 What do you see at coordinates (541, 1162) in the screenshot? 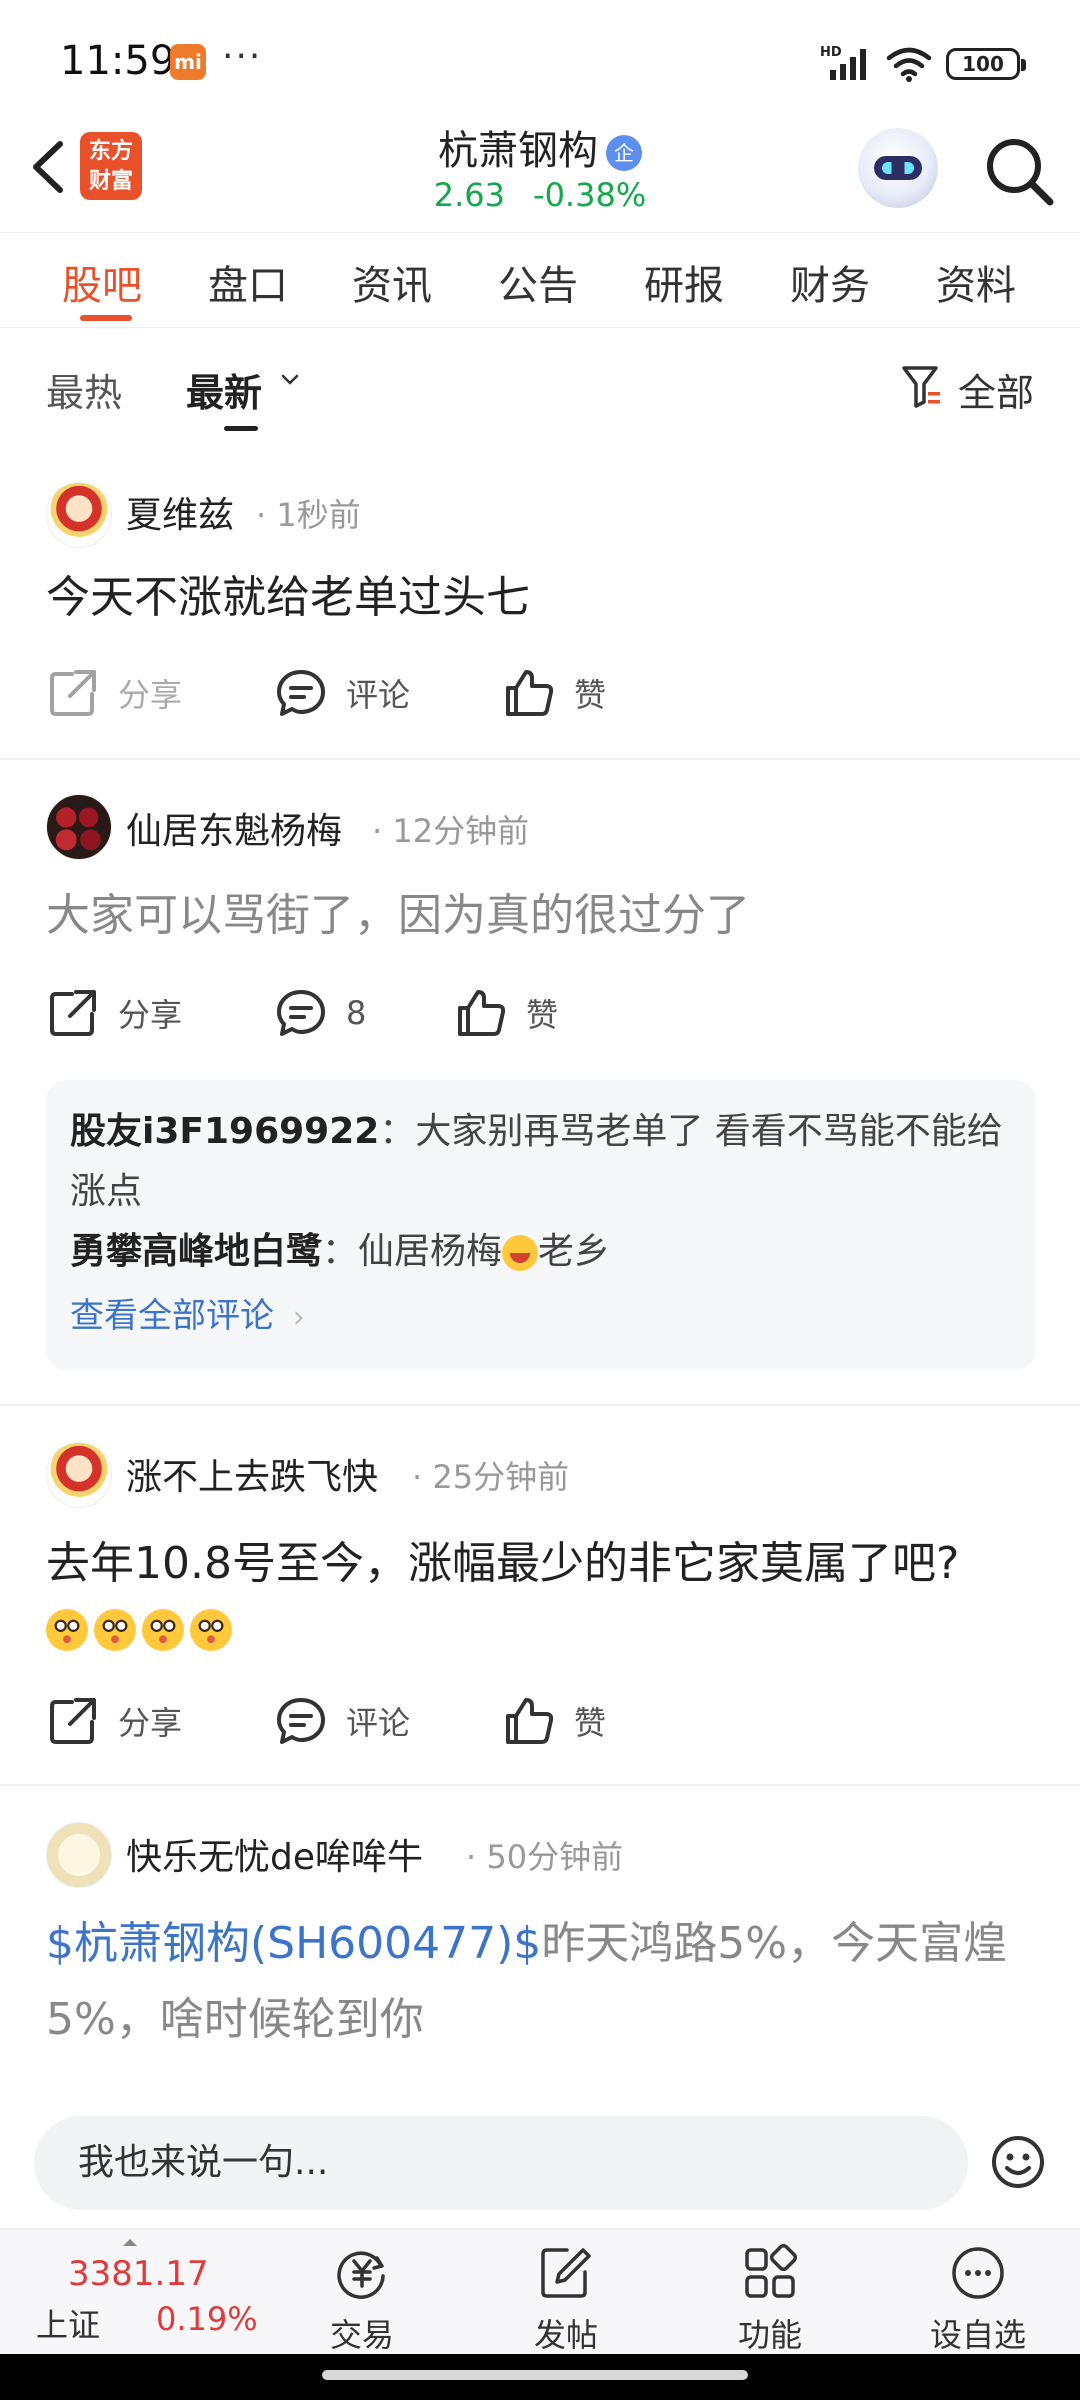
I see `comment-item: 股友i3F1969922：大家别再骂老单了 看看不骂能不能给涨点` at bounding box center [541, 1162].